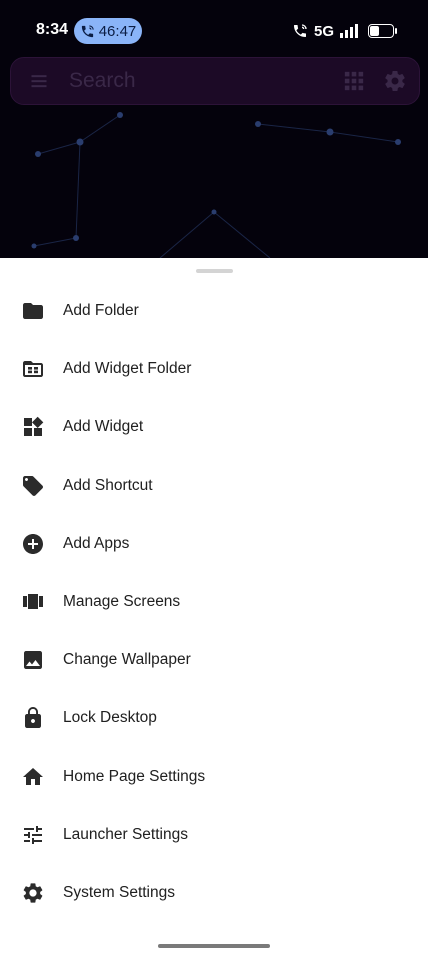 This screenshot has width=428, height=960. Describe the element at coordinates (33, 427) in the screenshot. I see `widgets-icon` at that location.